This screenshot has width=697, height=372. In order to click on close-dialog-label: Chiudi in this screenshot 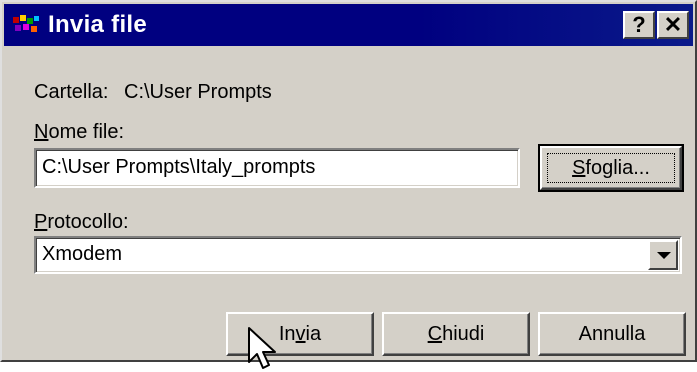, I will do `click(456, 334)`.